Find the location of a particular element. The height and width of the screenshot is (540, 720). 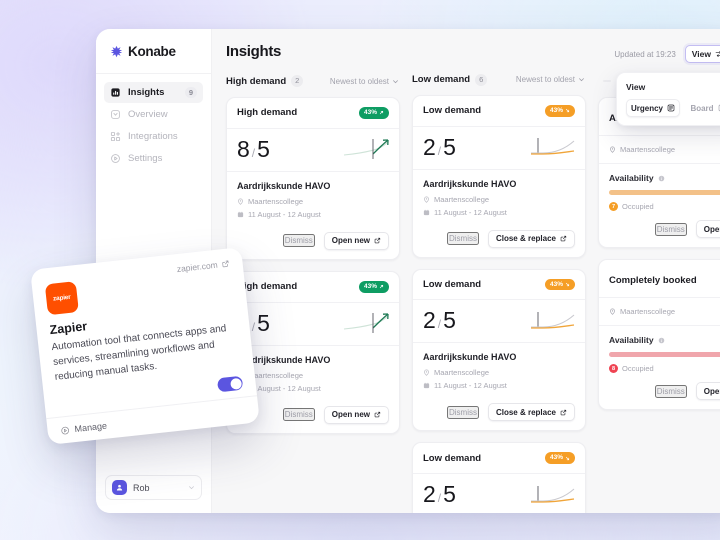

metric-current: 8 is located at coordinates (243, 148).